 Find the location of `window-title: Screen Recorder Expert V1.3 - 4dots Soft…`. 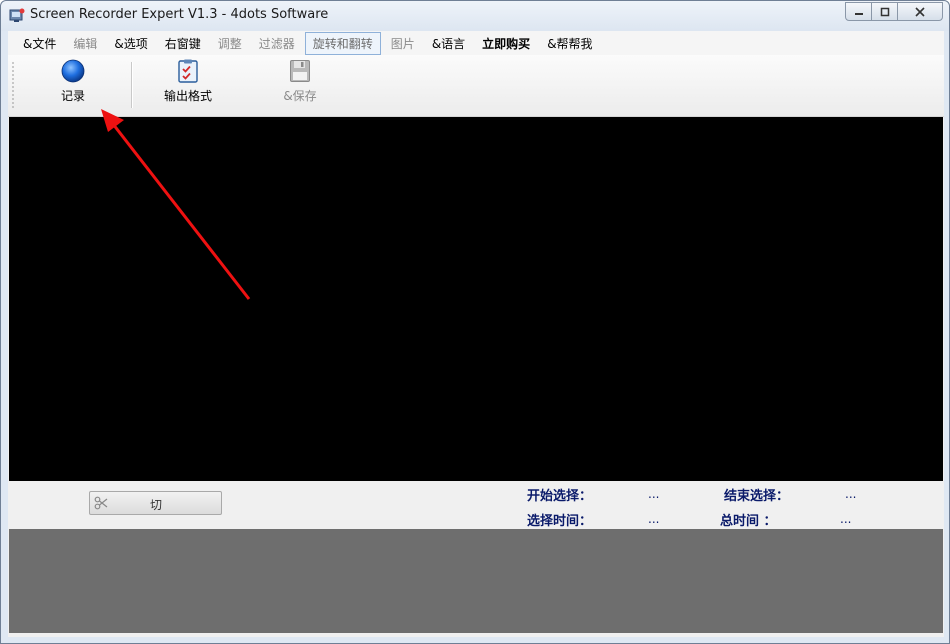

window-title: Screen Recorder Expert V1.3 - 4dots Soft… is located at coordinates (179, 14).